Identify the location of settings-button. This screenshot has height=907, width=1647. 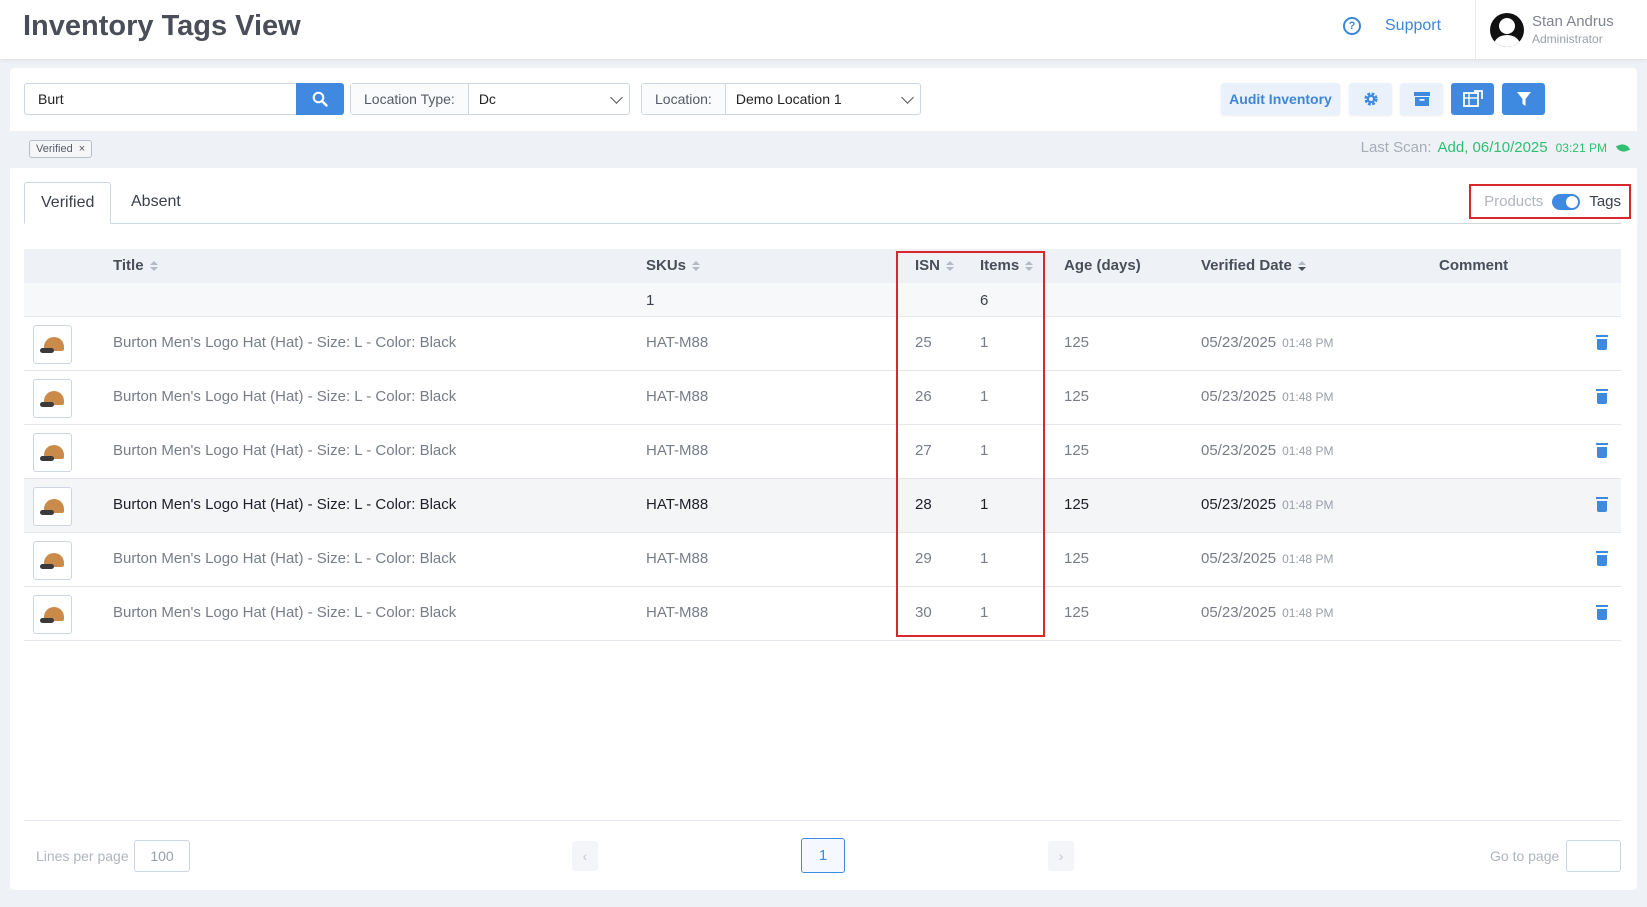
(1370, 99).